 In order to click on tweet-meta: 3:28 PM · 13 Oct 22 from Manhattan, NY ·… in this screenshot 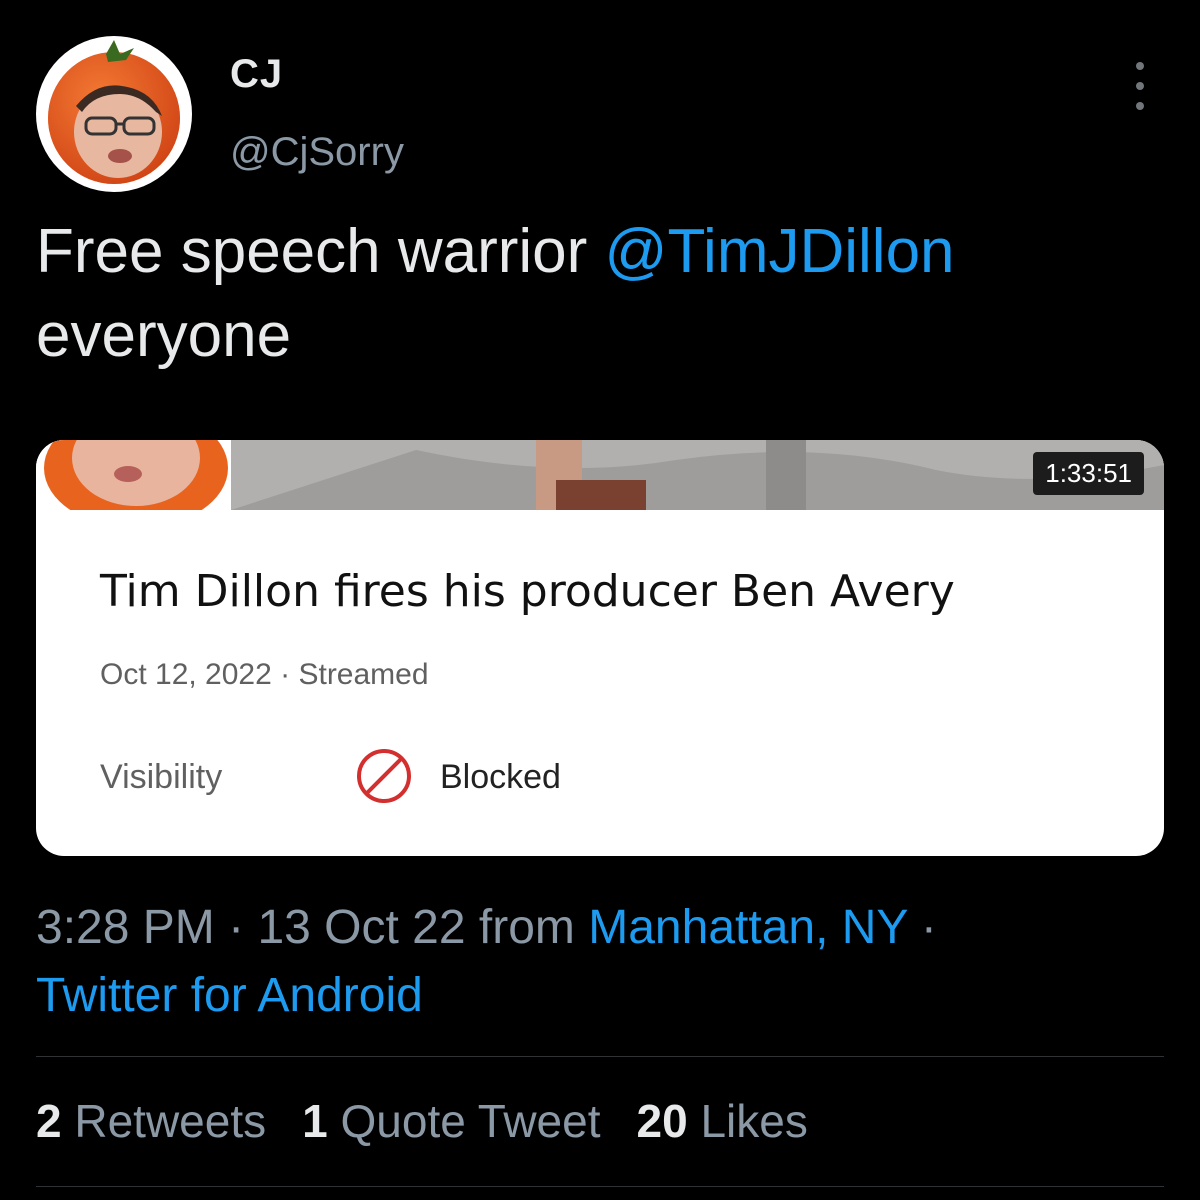, I will do `click(596, 962)`.